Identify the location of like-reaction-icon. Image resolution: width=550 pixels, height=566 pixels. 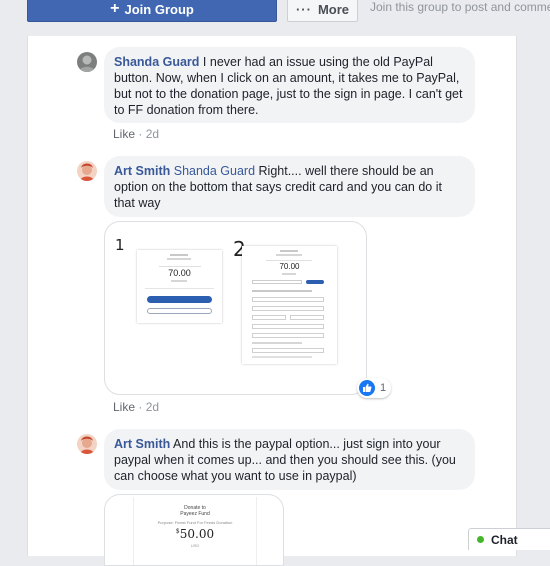
(367, 388).